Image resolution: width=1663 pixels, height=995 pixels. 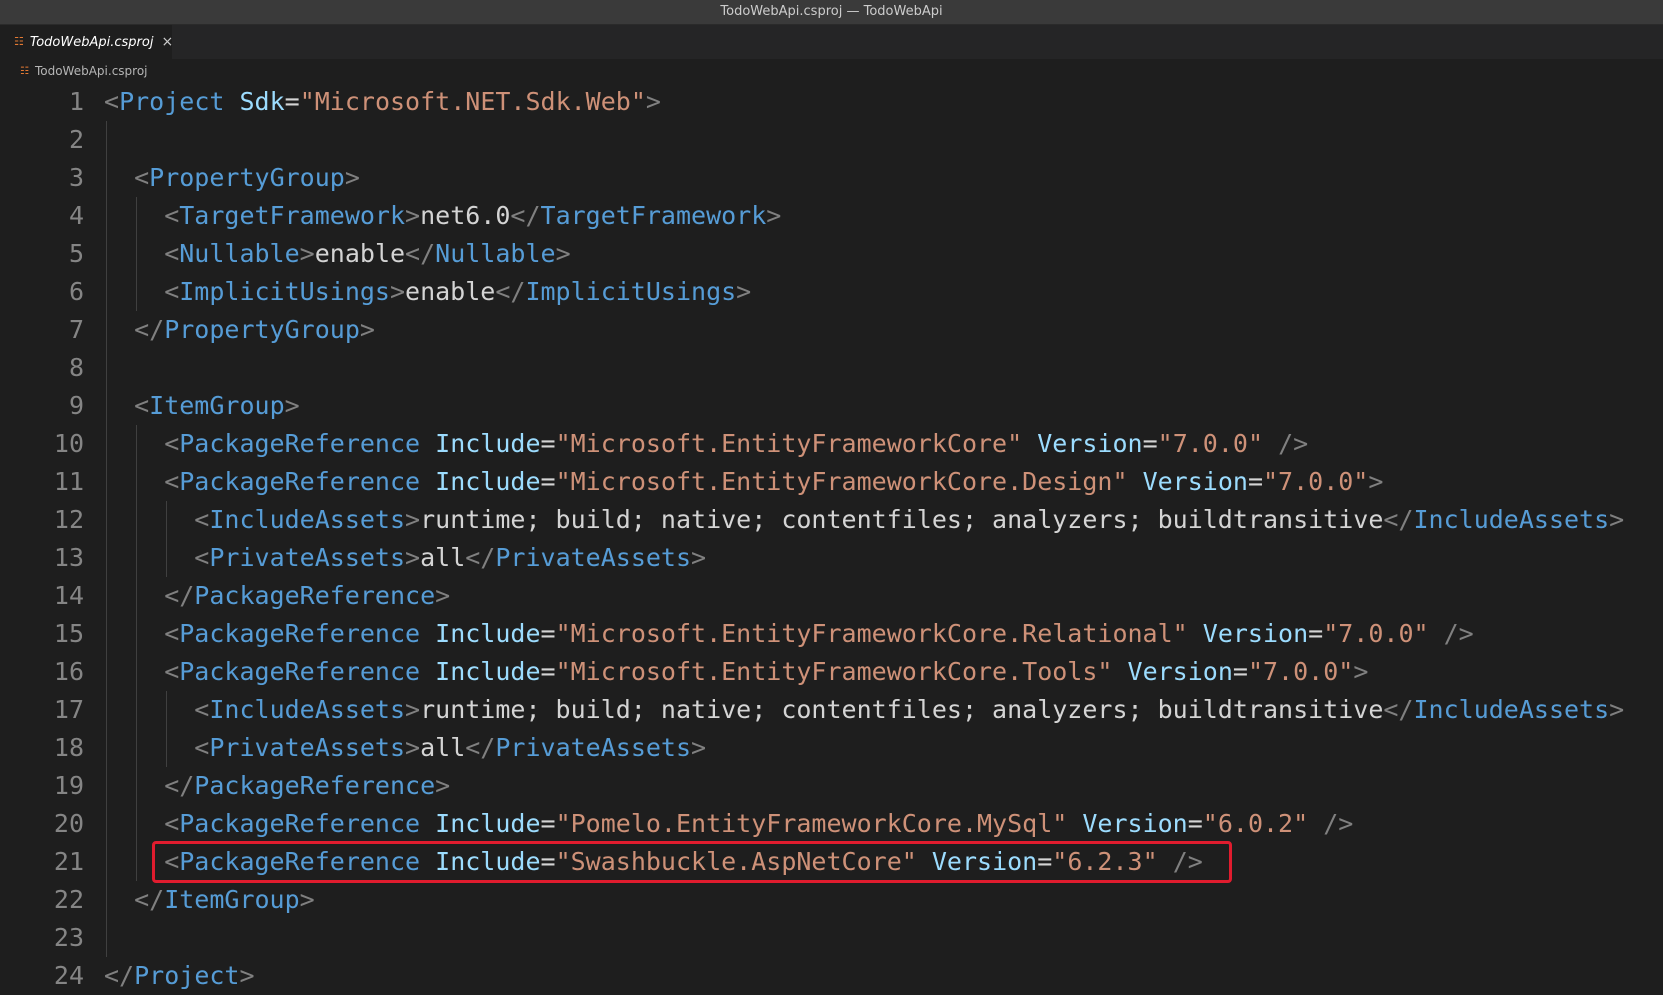 What do you see at coordinates (86, 42) in the screenshot?
I see `tab-todowebapi-csproj: ☷ TodoWebApi.csproj ×` at bounding box center [86, 42].